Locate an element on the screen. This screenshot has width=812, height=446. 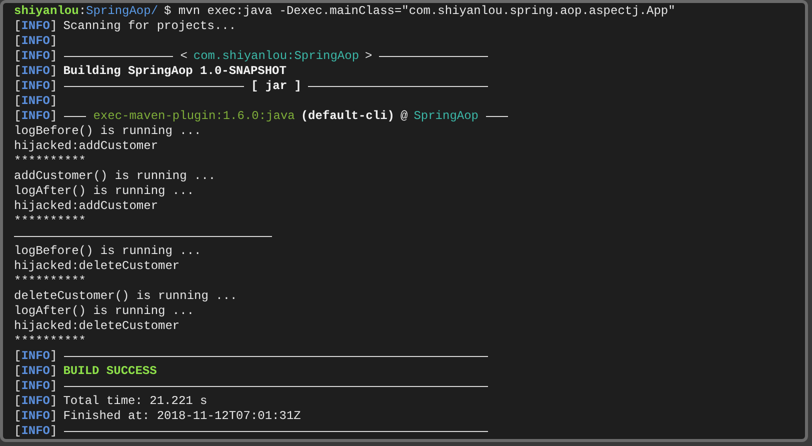
log-message: SpringAop is located at coordinates (446, 116).